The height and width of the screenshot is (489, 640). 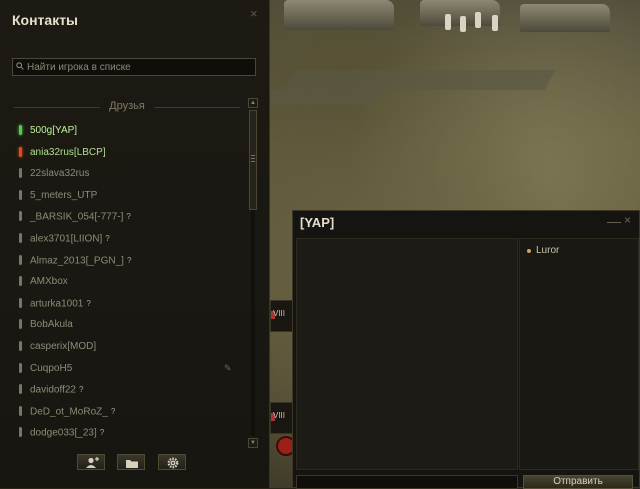 What do you see at coordinates (578, 482) in the screenshot?
I see `send-button: Отправить` at bounding box center [578, 482].